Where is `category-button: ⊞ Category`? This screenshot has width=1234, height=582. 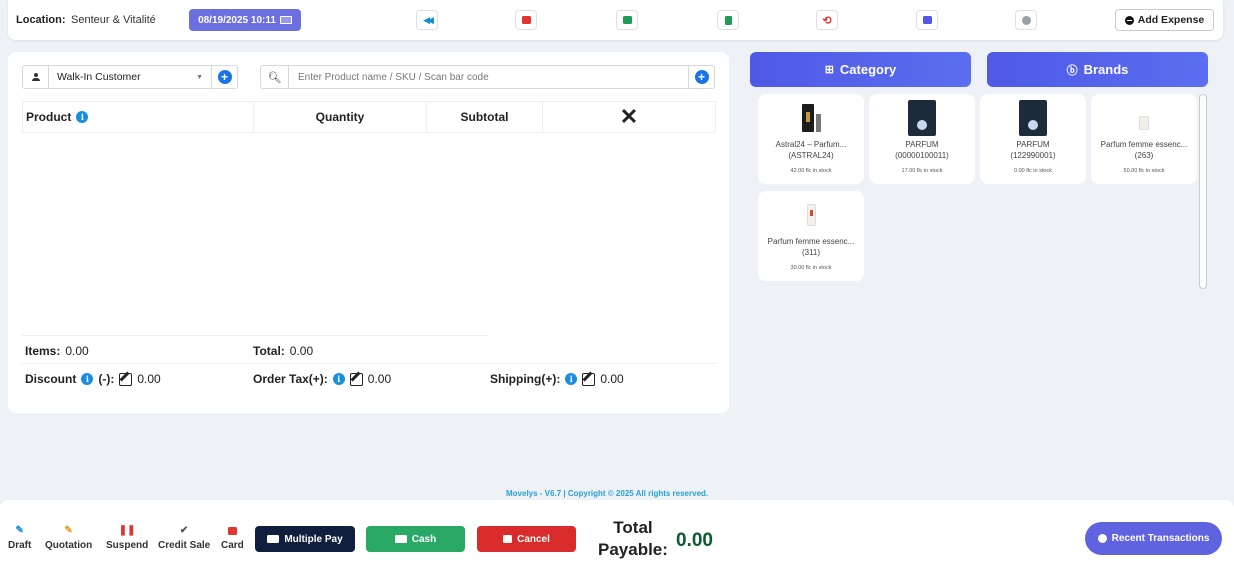
category-button: ⊞ Category is located at coordinates (860, 69).